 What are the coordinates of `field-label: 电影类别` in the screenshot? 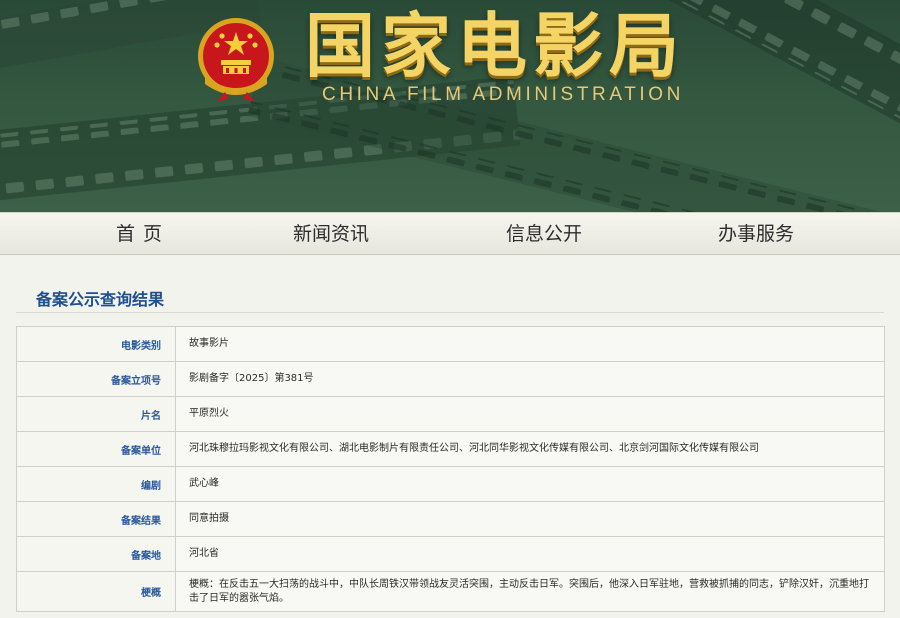 It's located at (96, 344).